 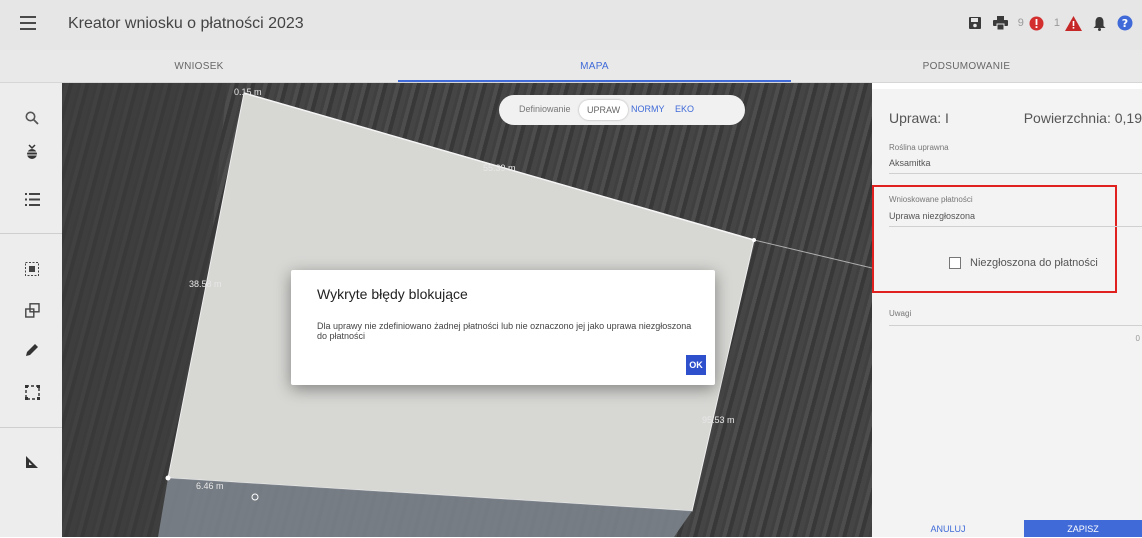 I want to click on error-icon, so click(x=1037, y=23).